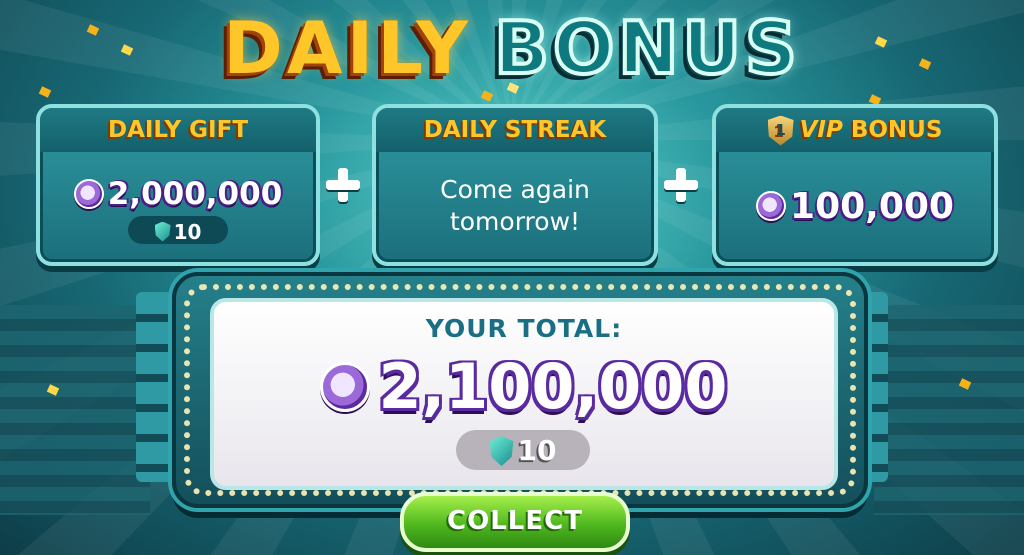 The width and height of the screenshot is (1024, 555). What do you see at coordinates (949, 410) in the screenshot?
I see `background-stands-right` at bounding box center [949, 410].